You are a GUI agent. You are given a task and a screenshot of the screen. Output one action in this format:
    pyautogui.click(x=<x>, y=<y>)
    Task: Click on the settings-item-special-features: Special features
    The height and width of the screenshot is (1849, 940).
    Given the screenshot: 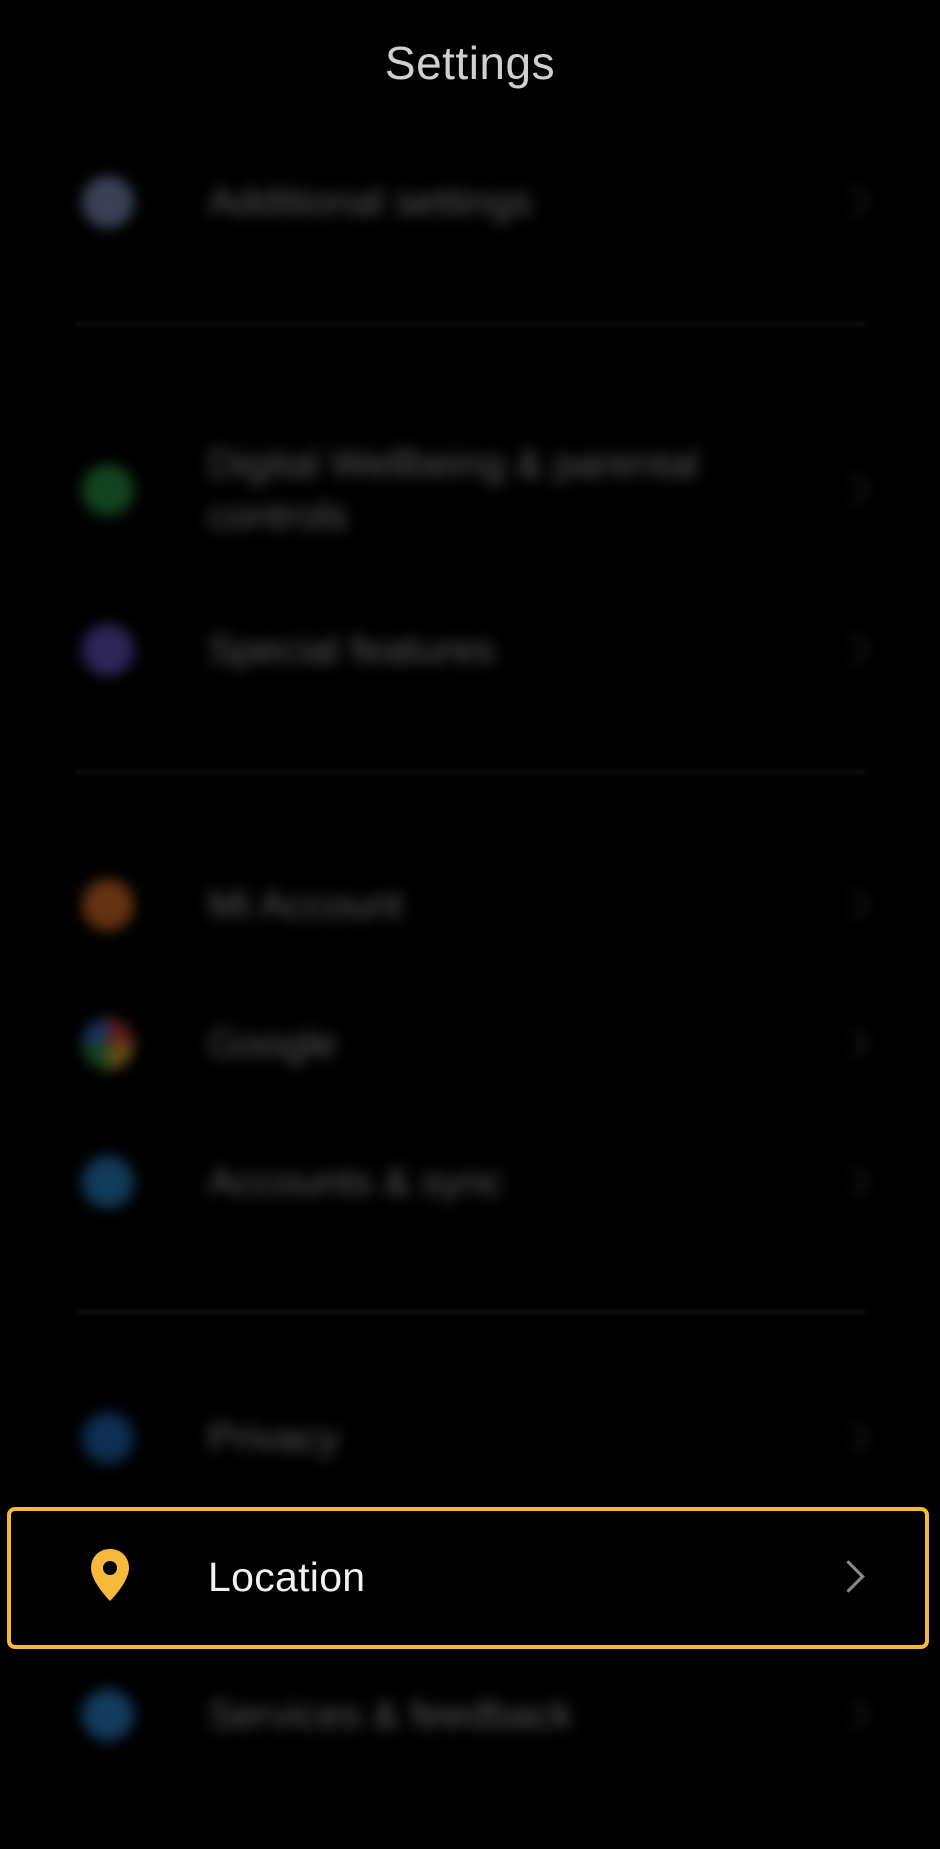 What is the action you would take?
    pyautogui.click(x=470, y=650)
    